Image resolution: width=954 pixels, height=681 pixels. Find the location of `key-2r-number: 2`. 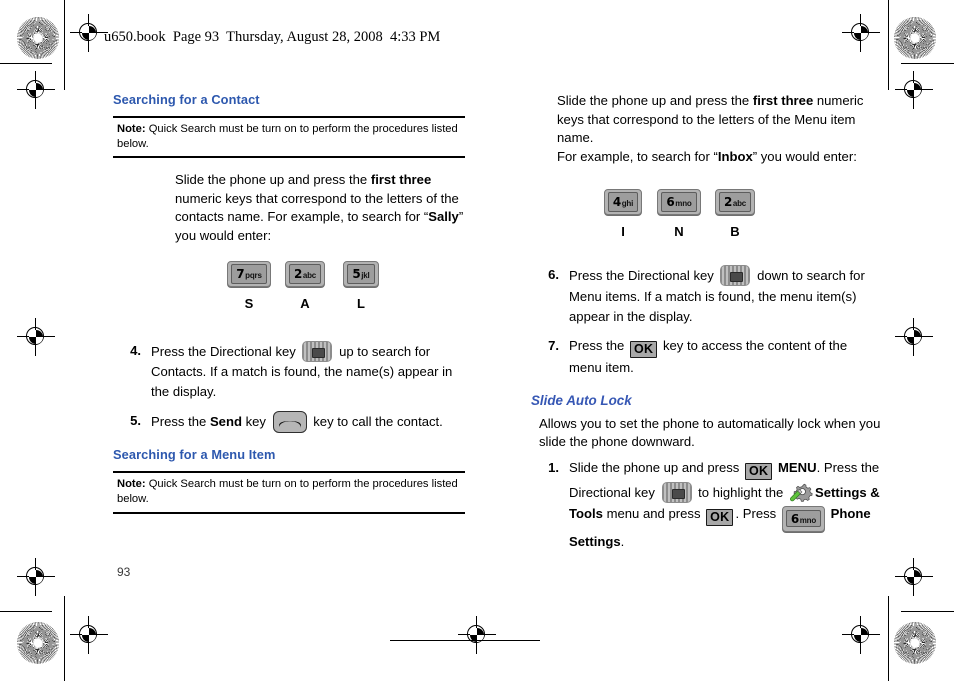

key-2r-number: 2 is located at coordinates (727, 202).